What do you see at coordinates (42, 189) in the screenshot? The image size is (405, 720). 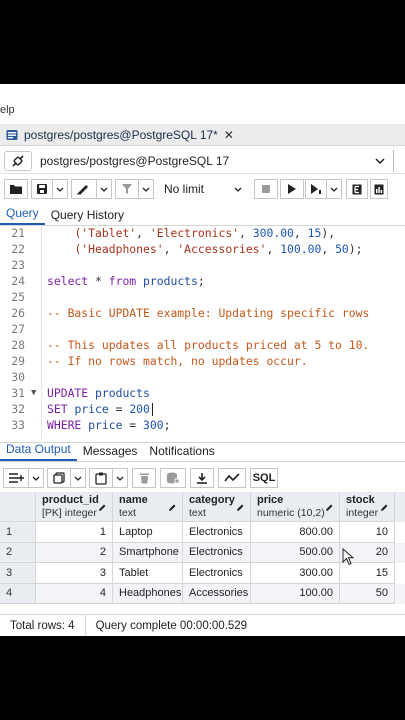 I see `save-file-button` at bounding box center [42, 189].